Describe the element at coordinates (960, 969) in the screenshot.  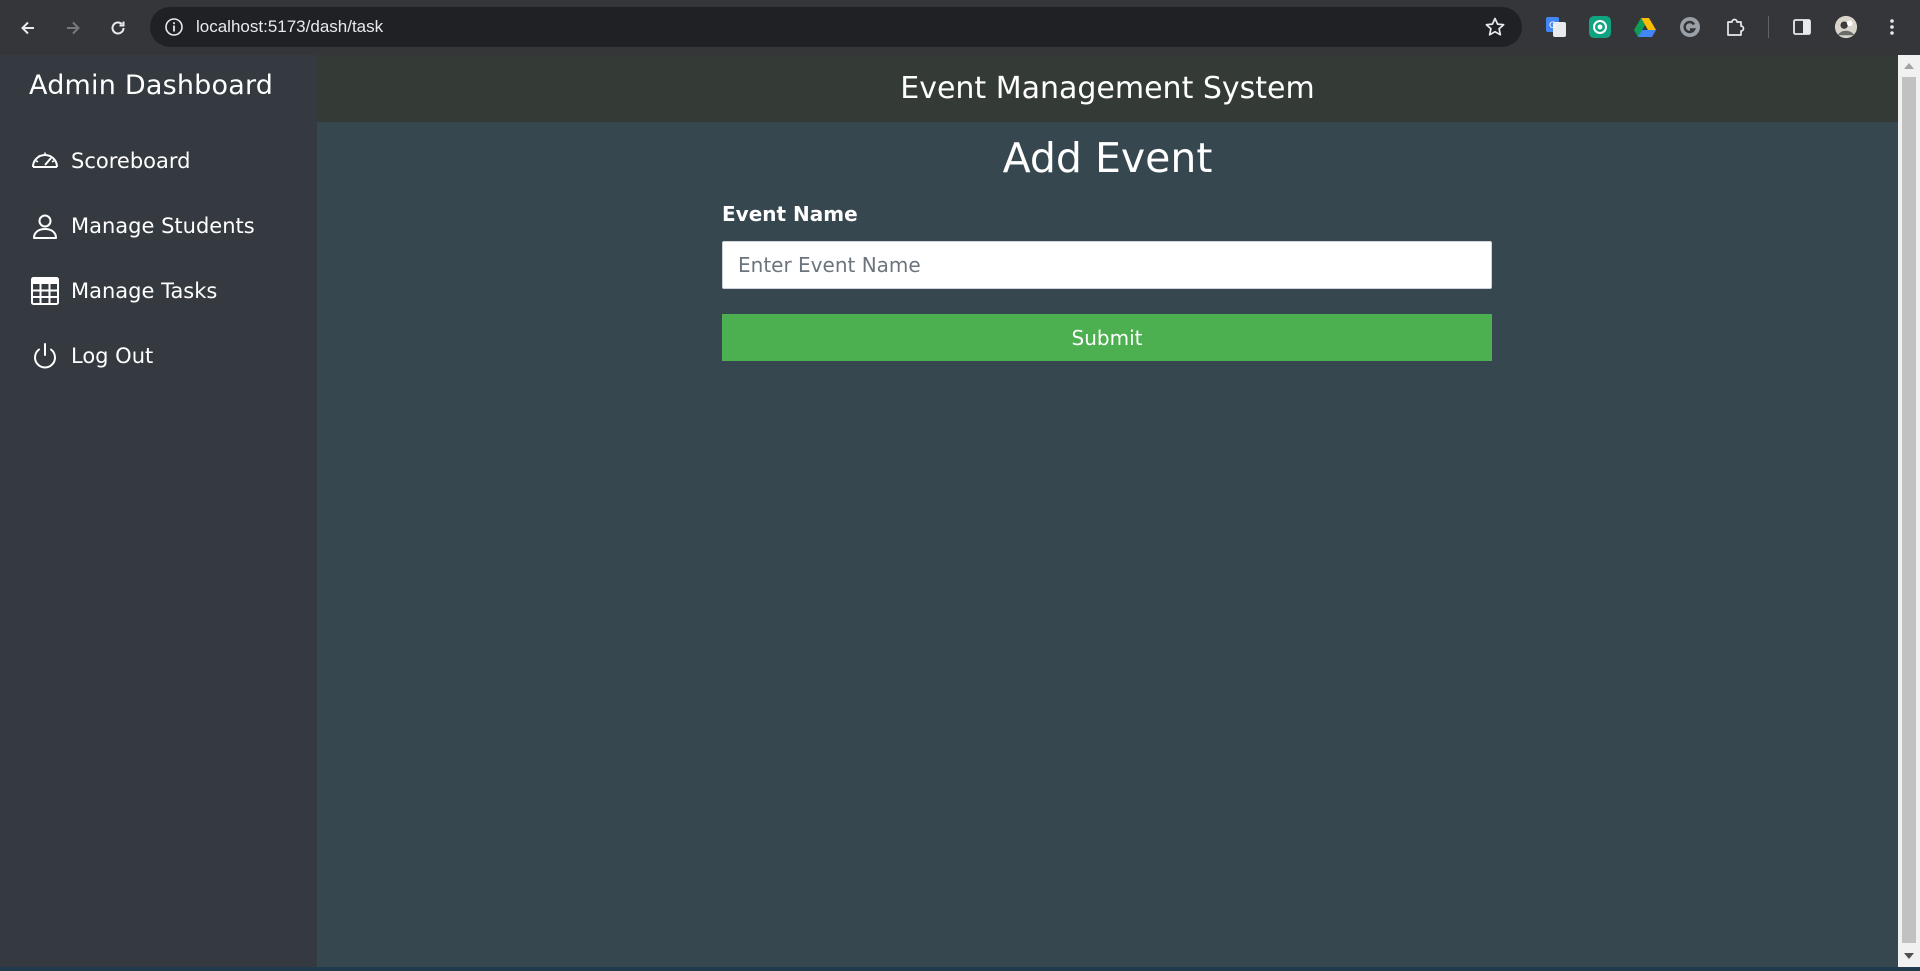
I see `bottom-edge` at that location.